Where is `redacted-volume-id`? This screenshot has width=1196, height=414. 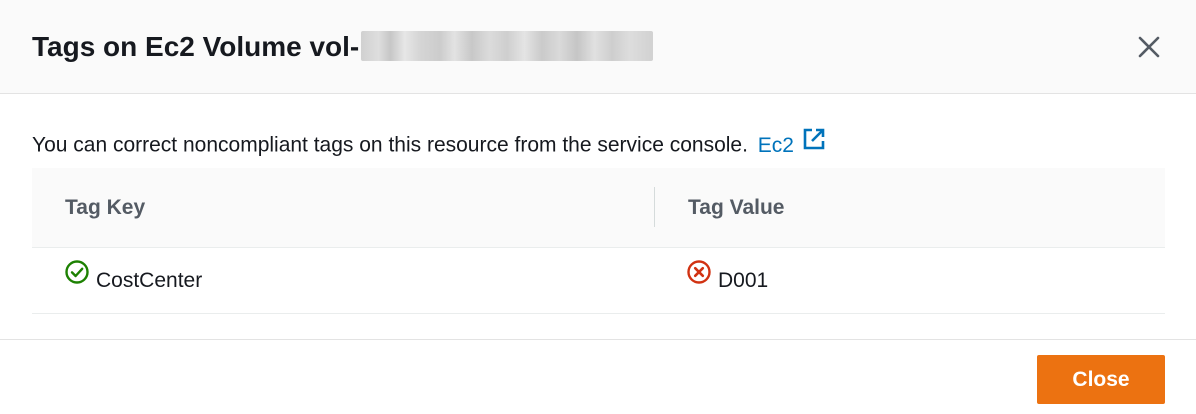
redacted-volume-id is located at coordinates (507, 45).